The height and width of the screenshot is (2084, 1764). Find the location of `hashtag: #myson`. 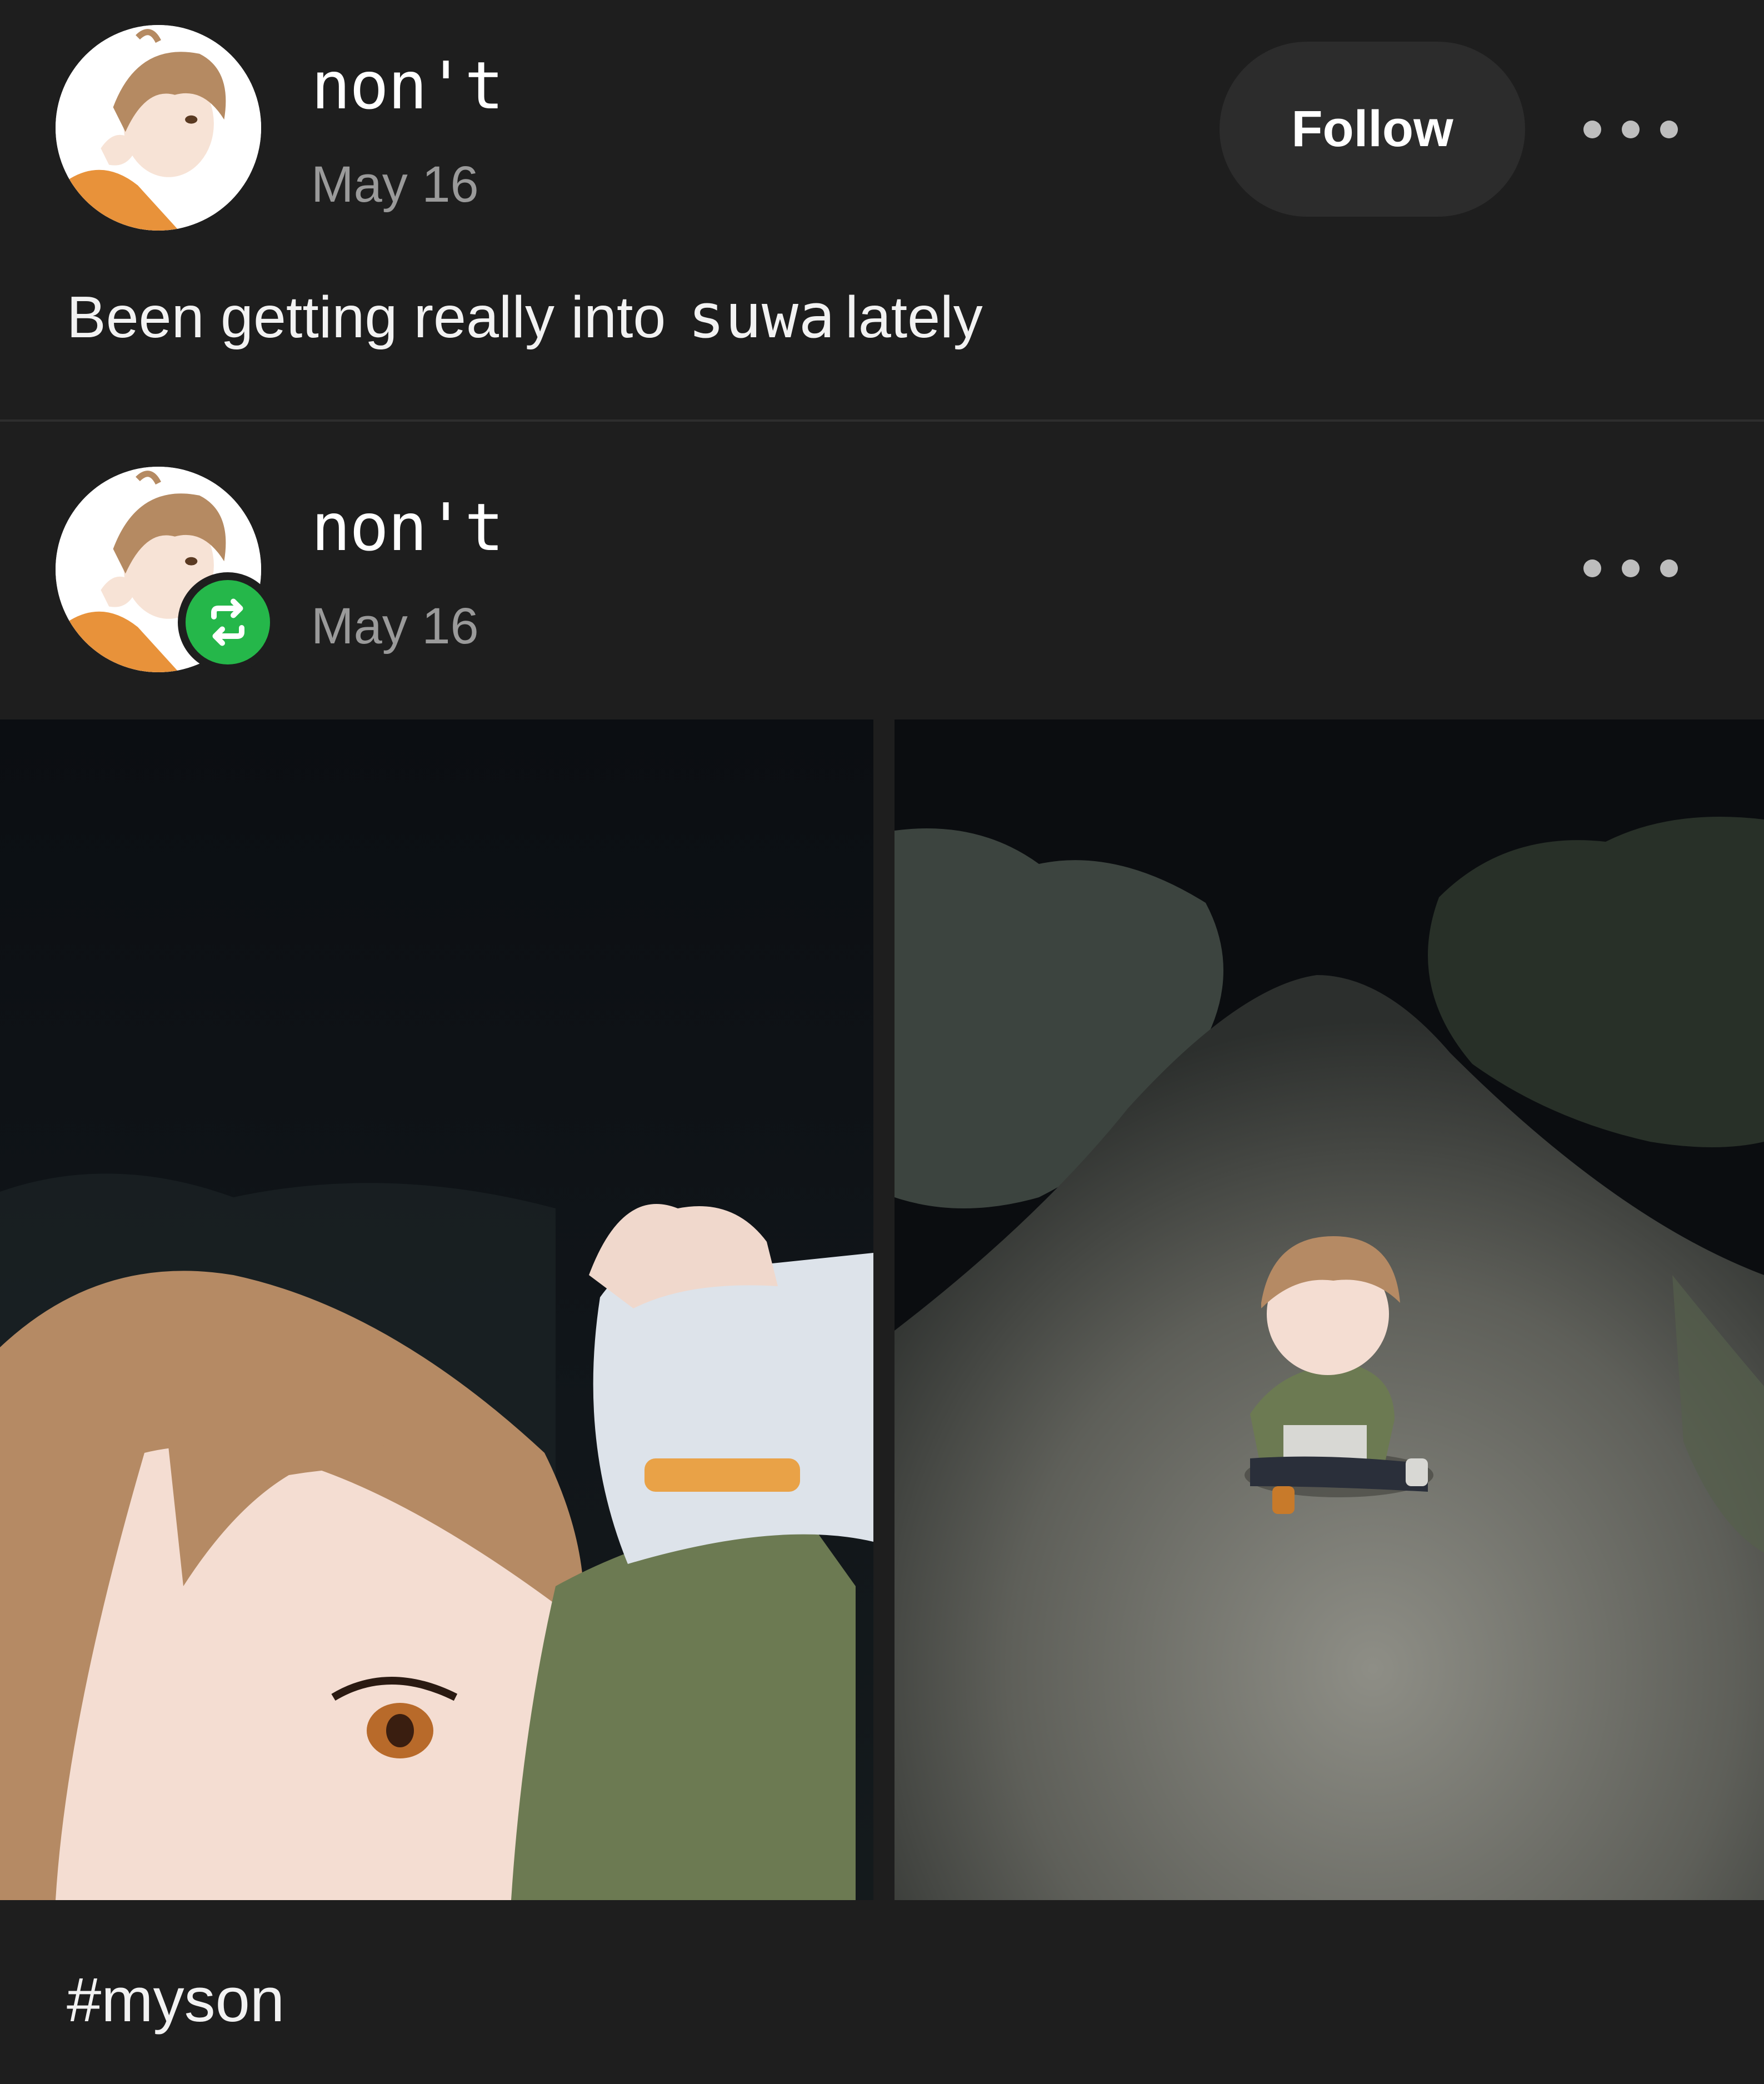

hashtag: #myson is located at coordinates (175, 2000).